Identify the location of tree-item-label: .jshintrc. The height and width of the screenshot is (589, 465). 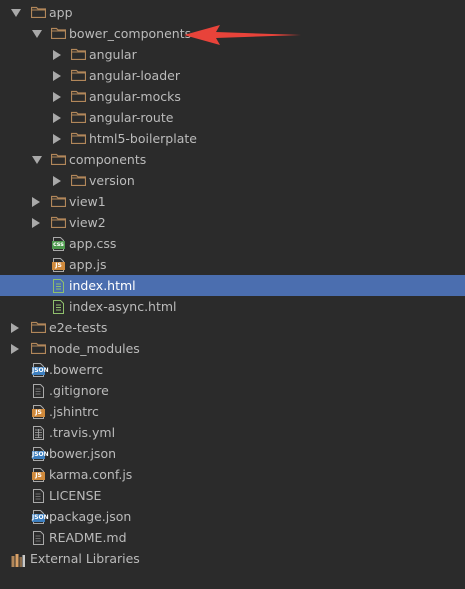
(74, 411).